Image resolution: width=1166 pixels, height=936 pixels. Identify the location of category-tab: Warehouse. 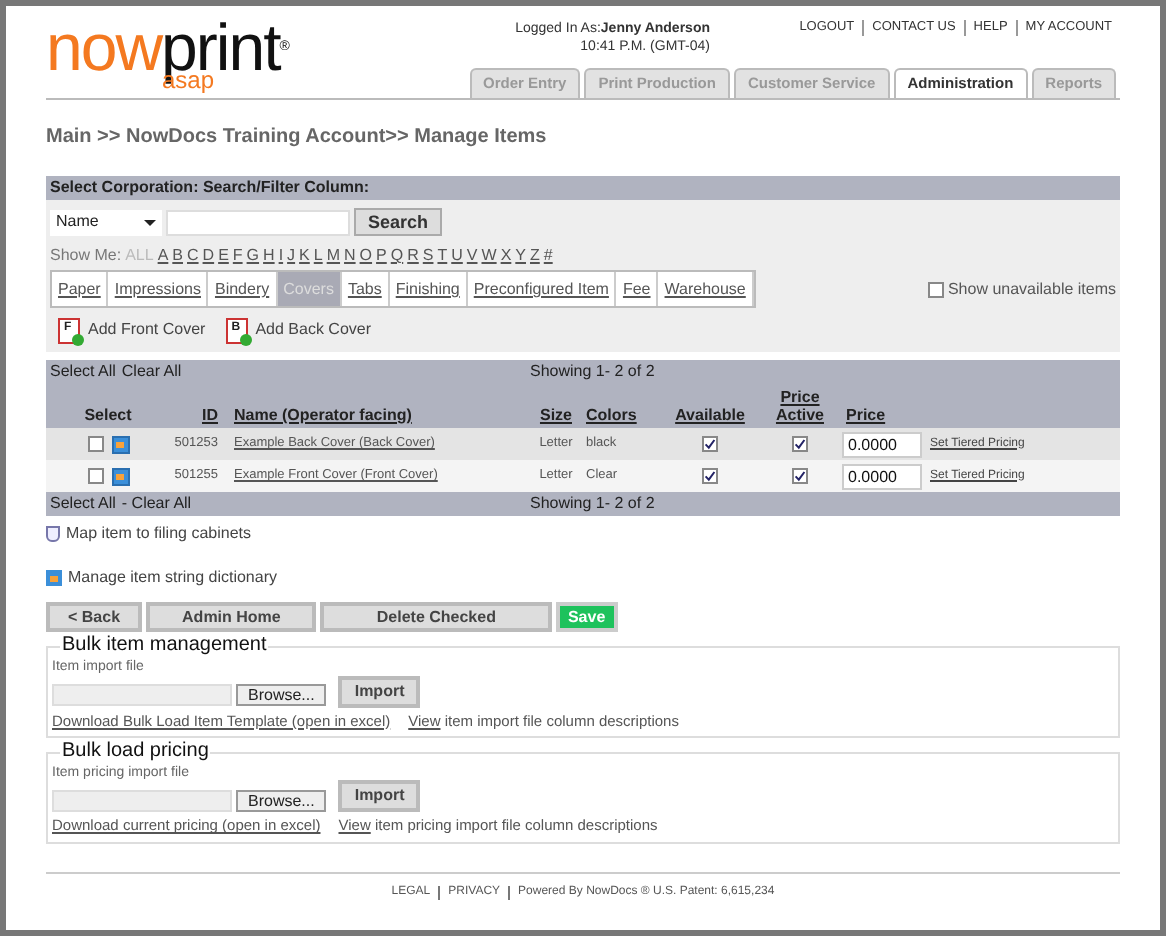
(706, 289).